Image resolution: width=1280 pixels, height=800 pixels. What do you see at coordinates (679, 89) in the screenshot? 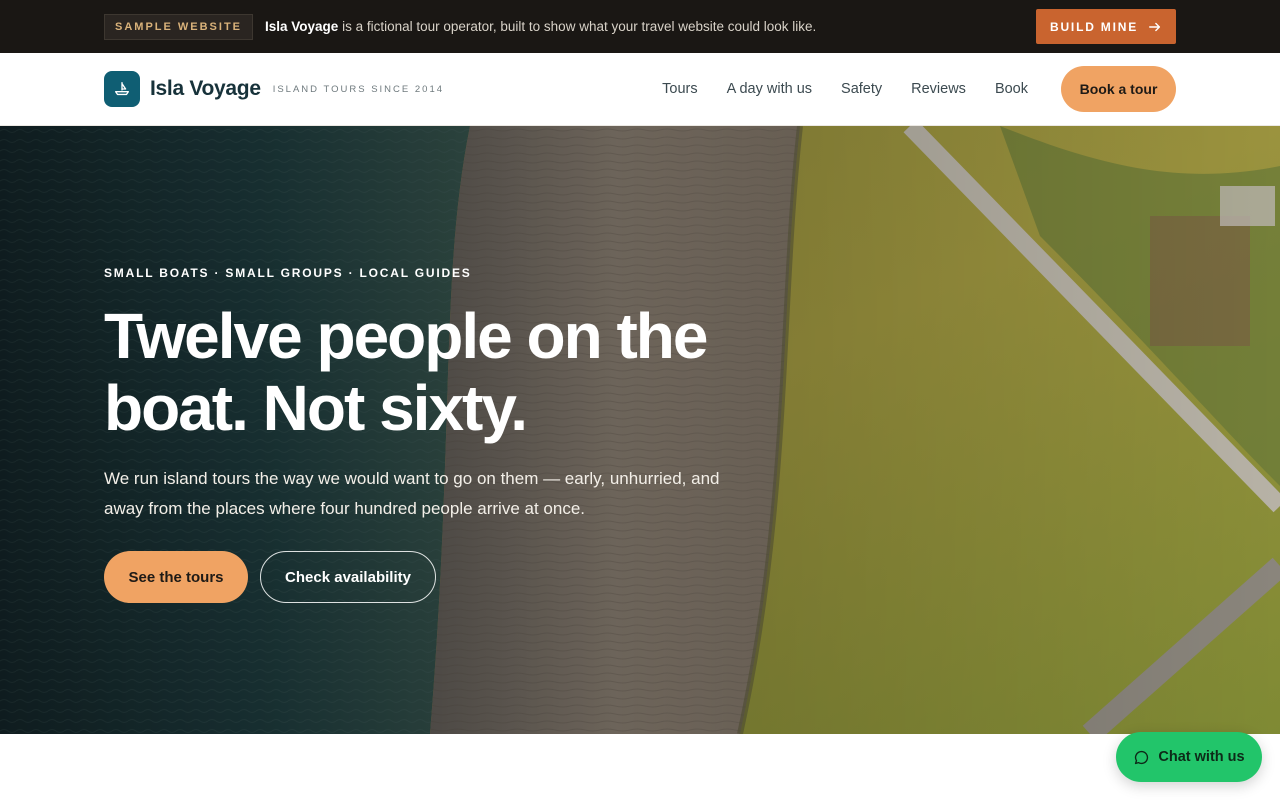
I see `nav-item-tours: Tours` at bounding box center [679, 89].